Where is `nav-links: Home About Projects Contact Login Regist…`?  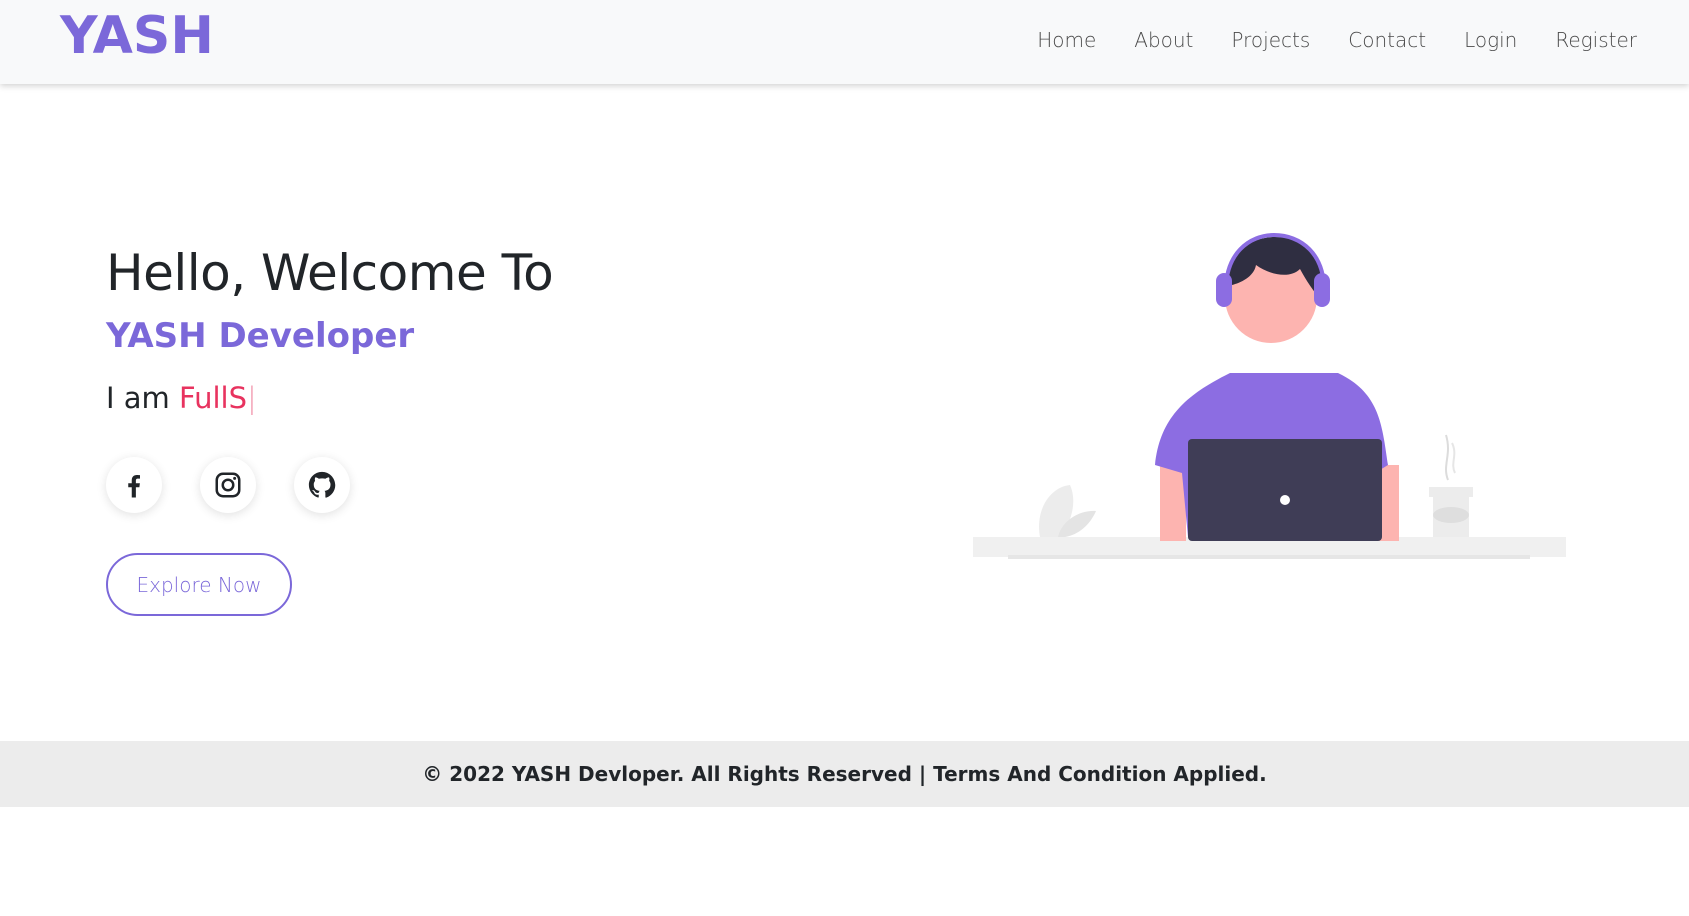
nav-links: Home About Projects Contact Login Regist… is located at coordinates (1337, 40).